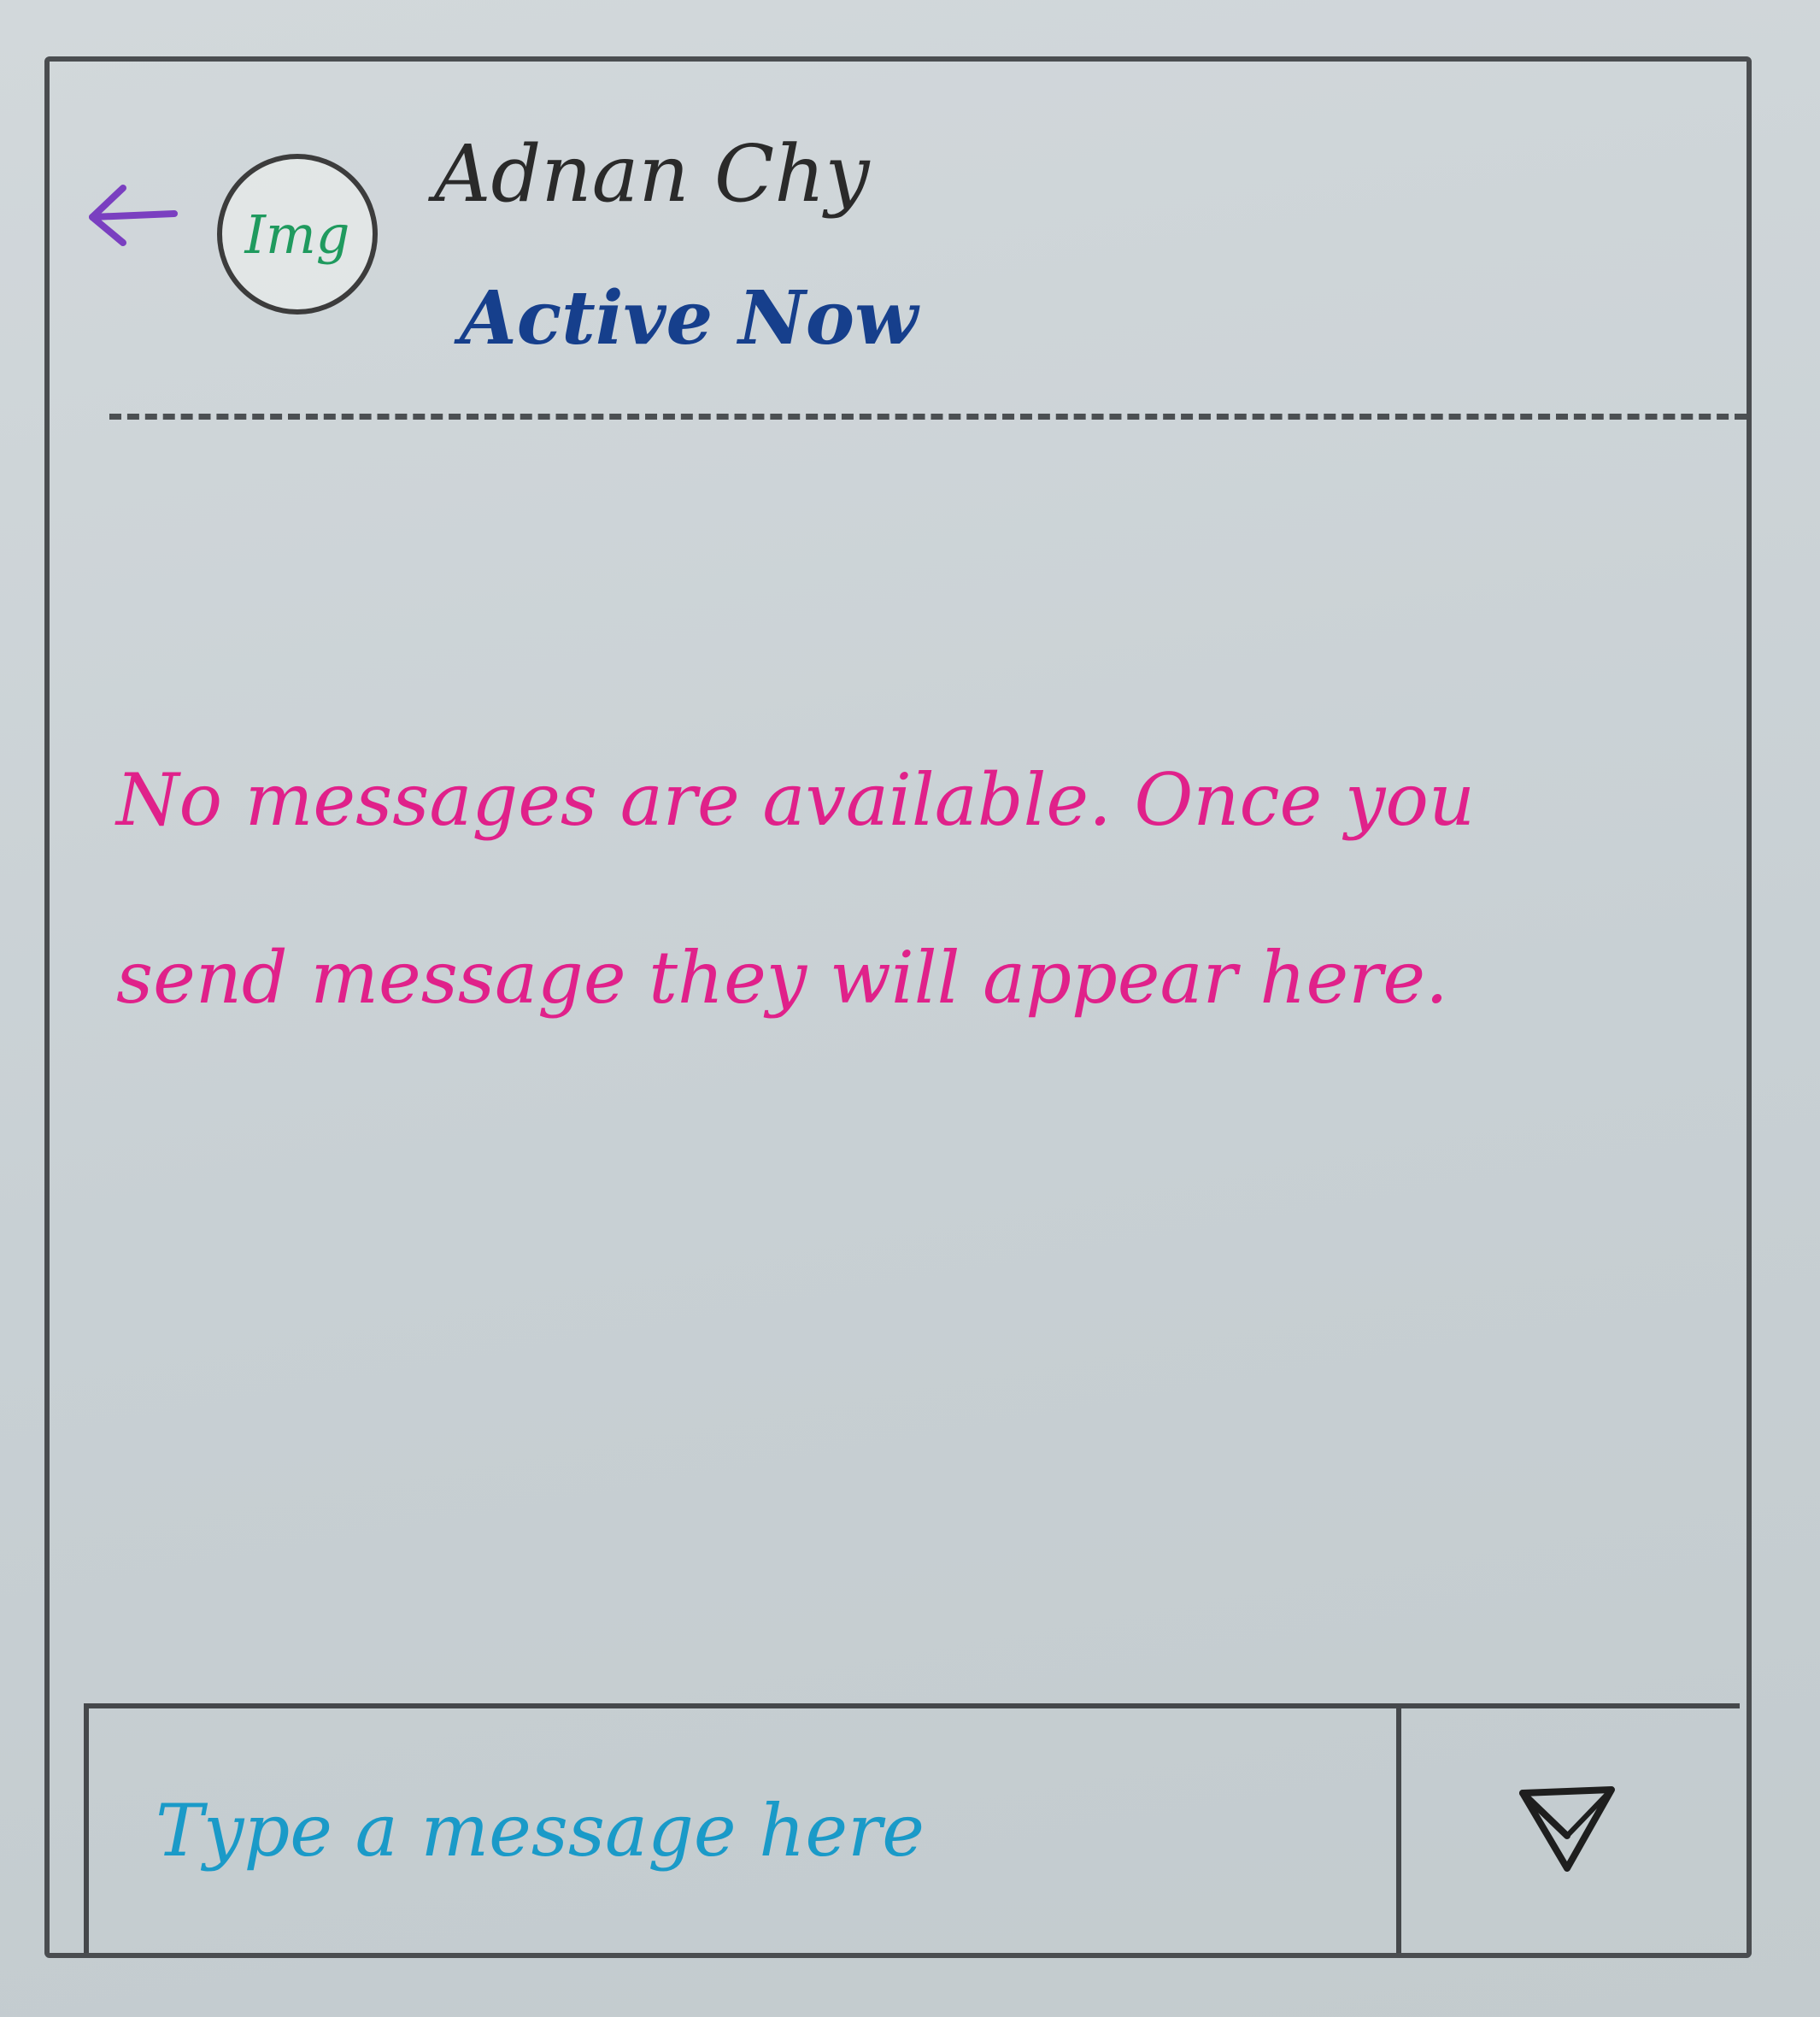  I want to click on avatar: Img, so click(298, 234).